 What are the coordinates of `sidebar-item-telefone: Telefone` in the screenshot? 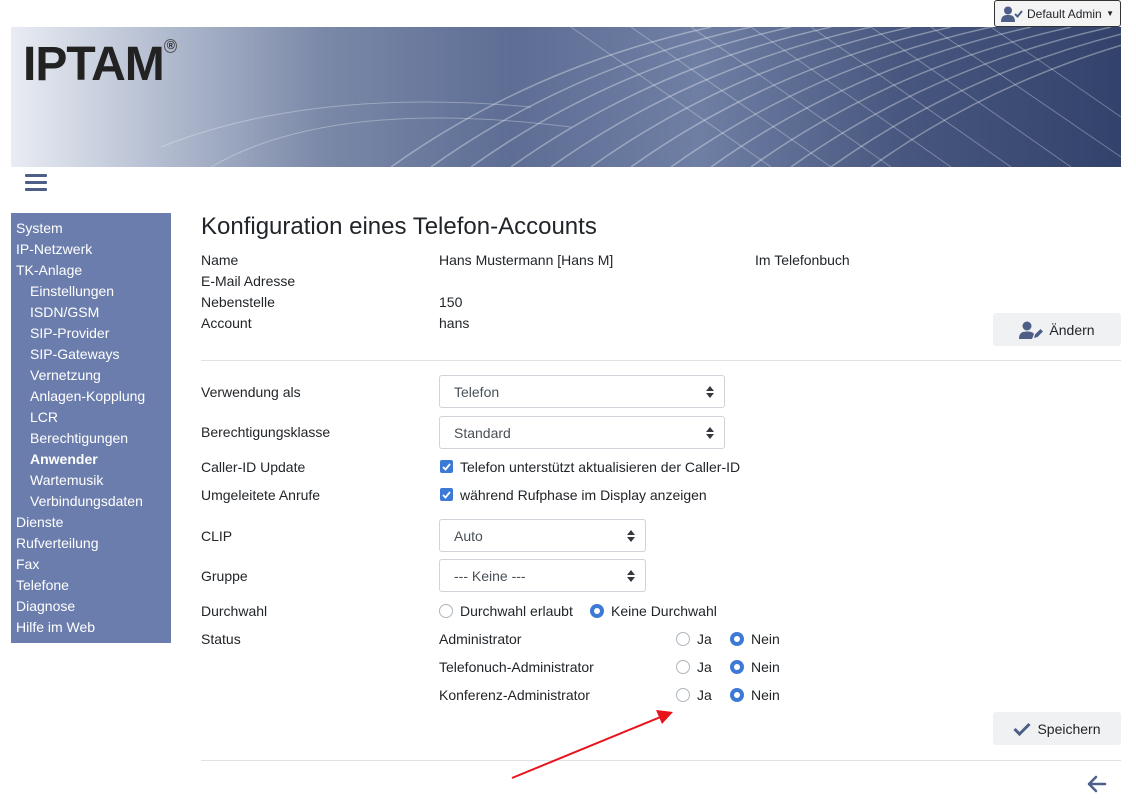 It's located at (91, 585).